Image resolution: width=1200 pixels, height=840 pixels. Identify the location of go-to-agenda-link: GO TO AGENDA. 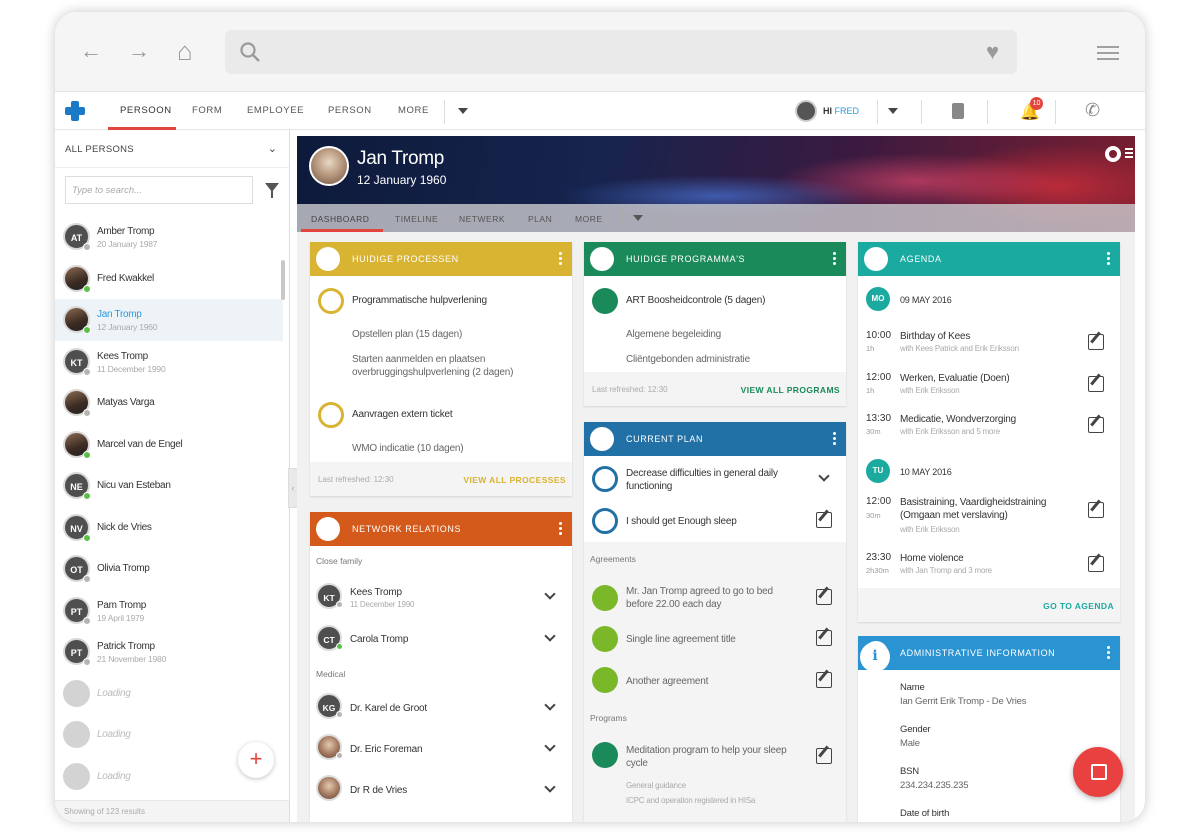
(1078, 606).